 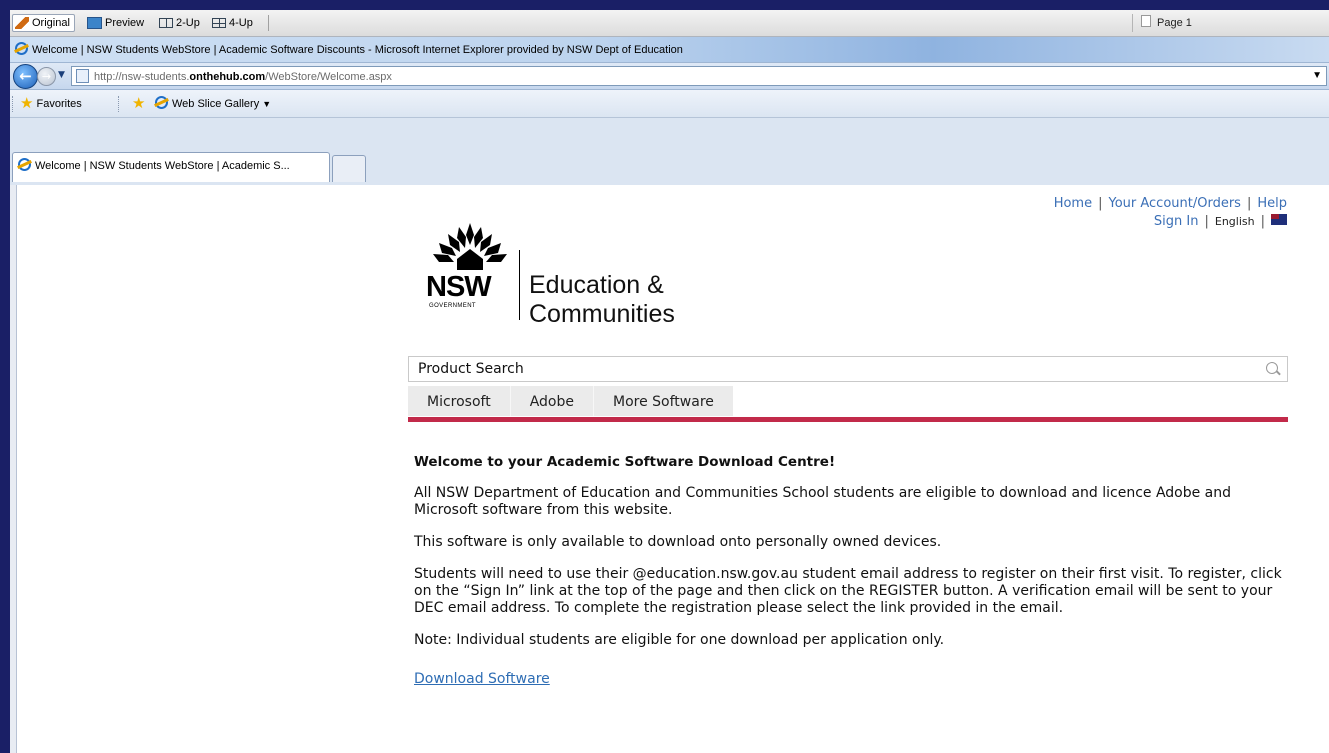 I want to click on four-up-label: 4-Up, so click(x=241, y=23).